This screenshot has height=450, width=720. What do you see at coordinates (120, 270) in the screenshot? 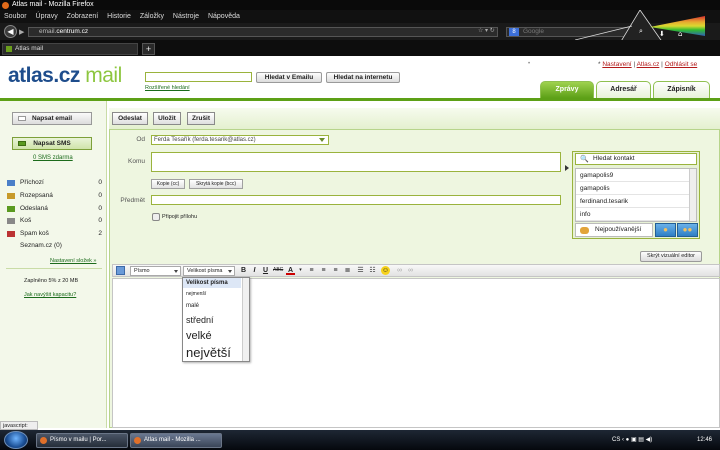
I see `source-icon` at bounding box center [120, 270].